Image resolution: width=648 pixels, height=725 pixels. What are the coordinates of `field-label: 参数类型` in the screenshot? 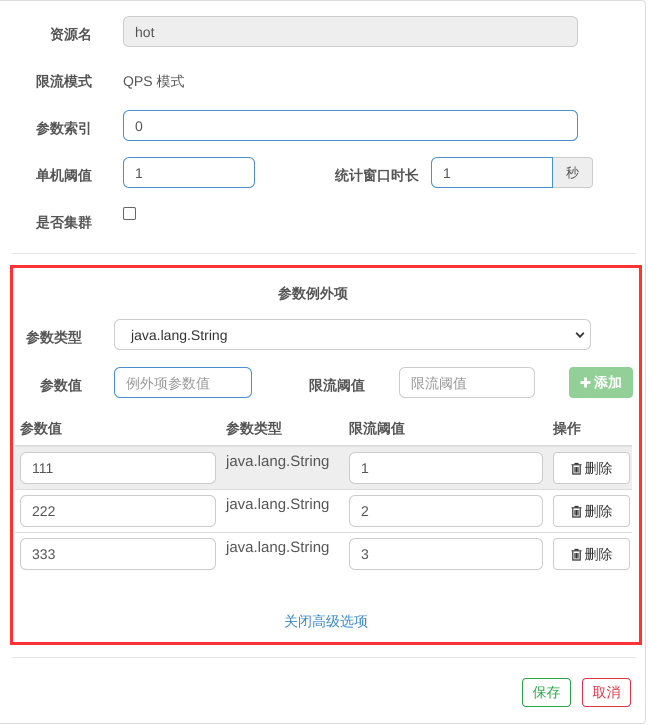 It's located at (53, 337).